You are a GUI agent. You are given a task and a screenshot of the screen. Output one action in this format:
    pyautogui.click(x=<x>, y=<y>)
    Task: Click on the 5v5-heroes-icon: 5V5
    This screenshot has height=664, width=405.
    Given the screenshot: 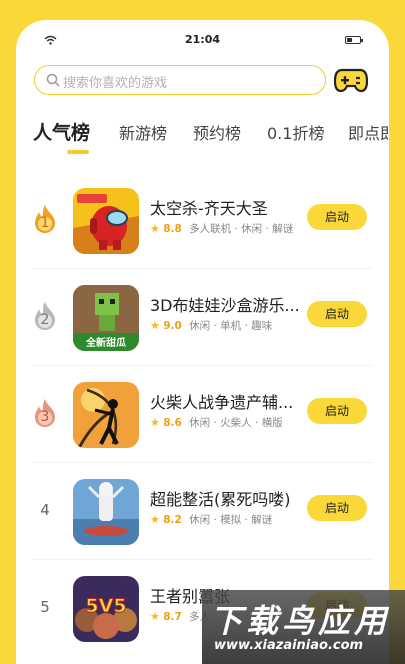 What is the action you would take?
    pyautogui.click(x=106, y=609)
    